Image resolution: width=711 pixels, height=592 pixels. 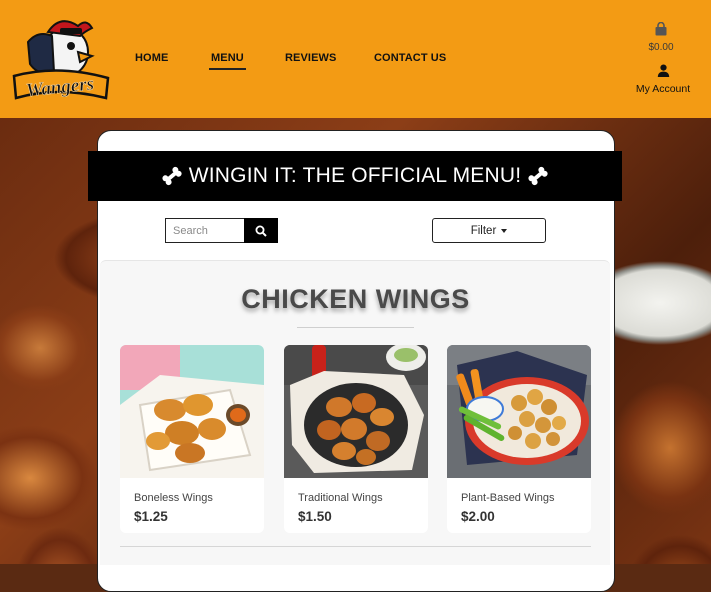 I want to click on search-input, so click(x=205, y=230).